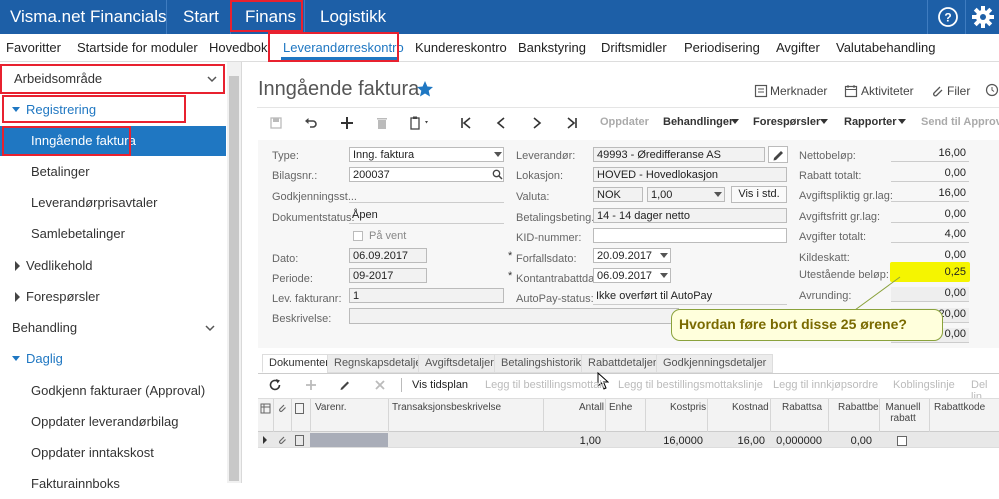 This screenshot has width=999, height=499. Describe the element at coordinates (388, 275) in the screenshot. I see `periode-field: 09-2017` at that location.